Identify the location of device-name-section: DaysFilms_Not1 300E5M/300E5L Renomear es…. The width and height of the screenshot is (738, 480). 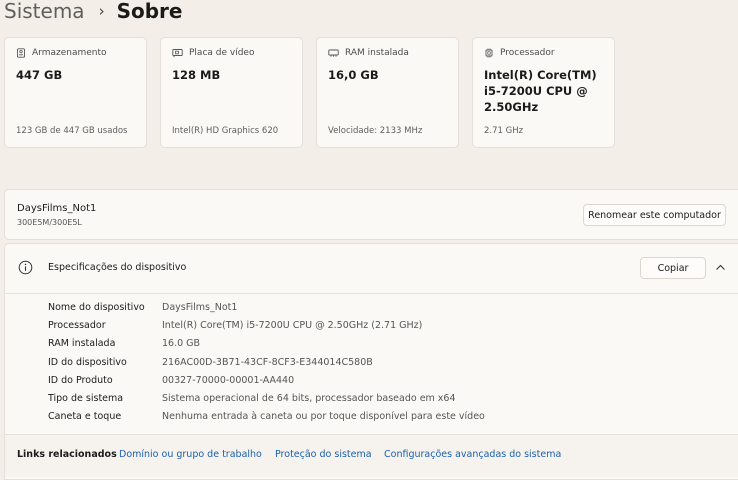
(371, 214).